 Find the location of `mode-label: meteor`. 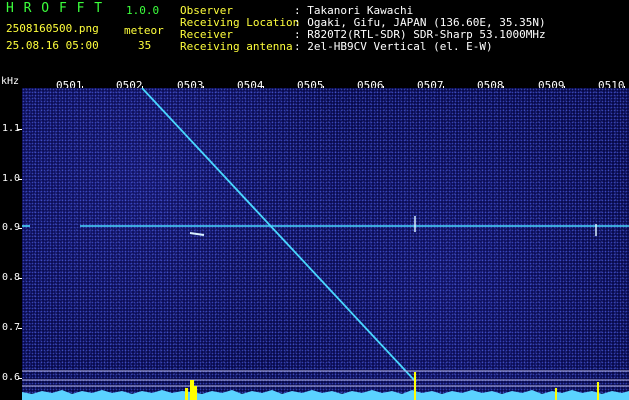

mode-label: meteor is located at coordinates (144, 30).